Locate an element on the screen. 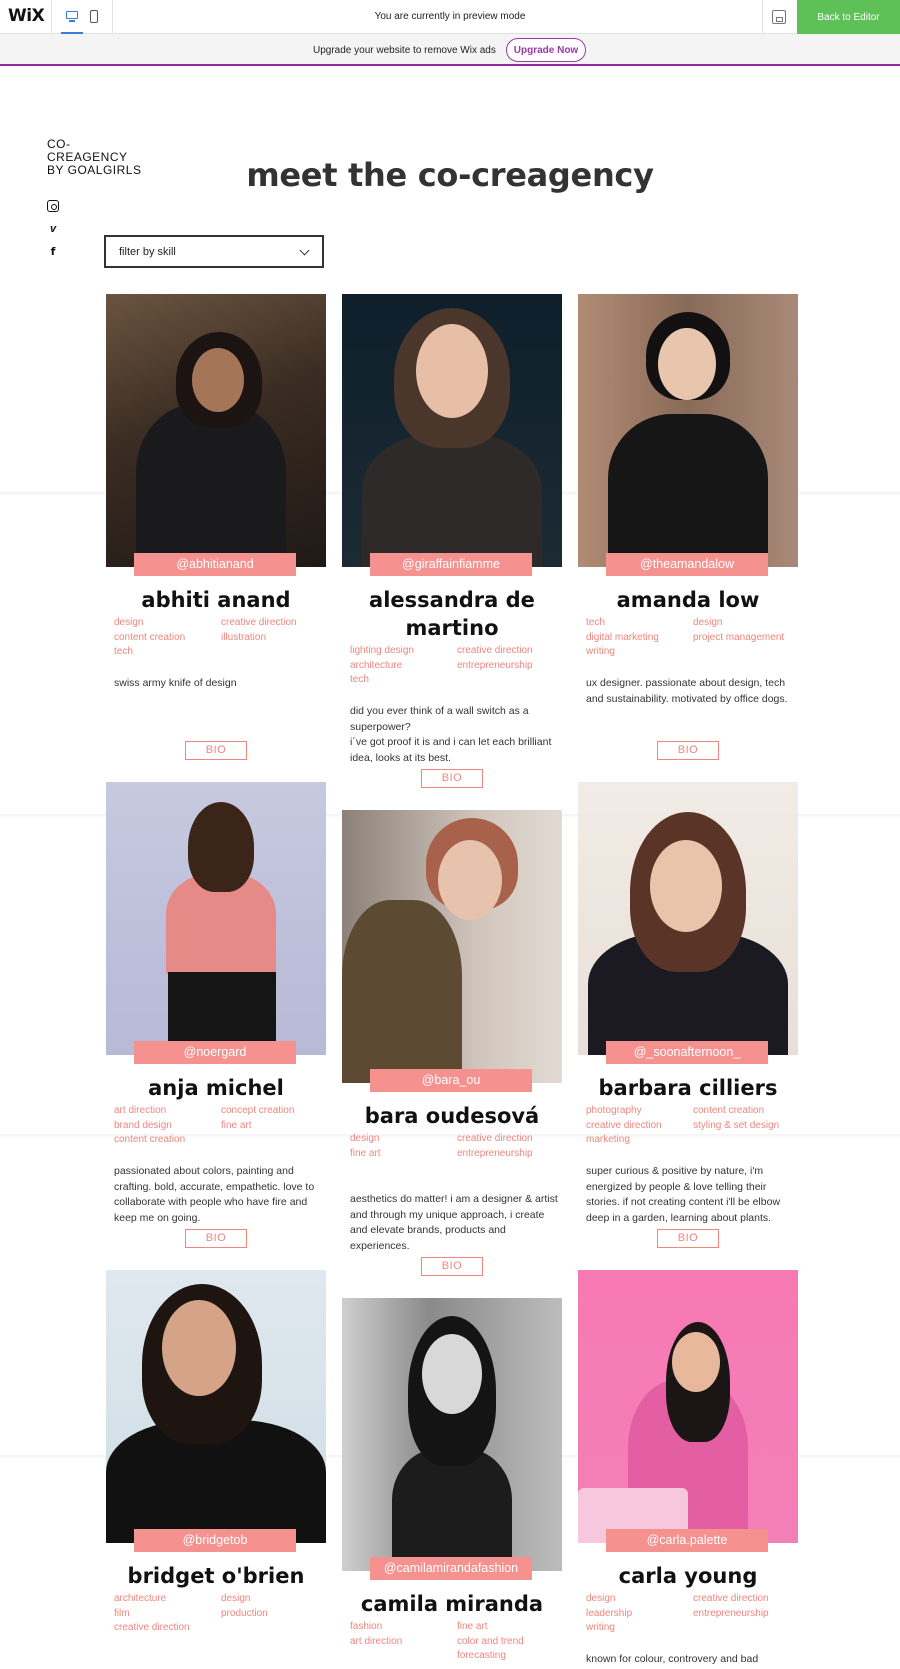 The image size is (900, 1669). upgrade-now-button: Upgrade Now is located at coordinates (546, 50).